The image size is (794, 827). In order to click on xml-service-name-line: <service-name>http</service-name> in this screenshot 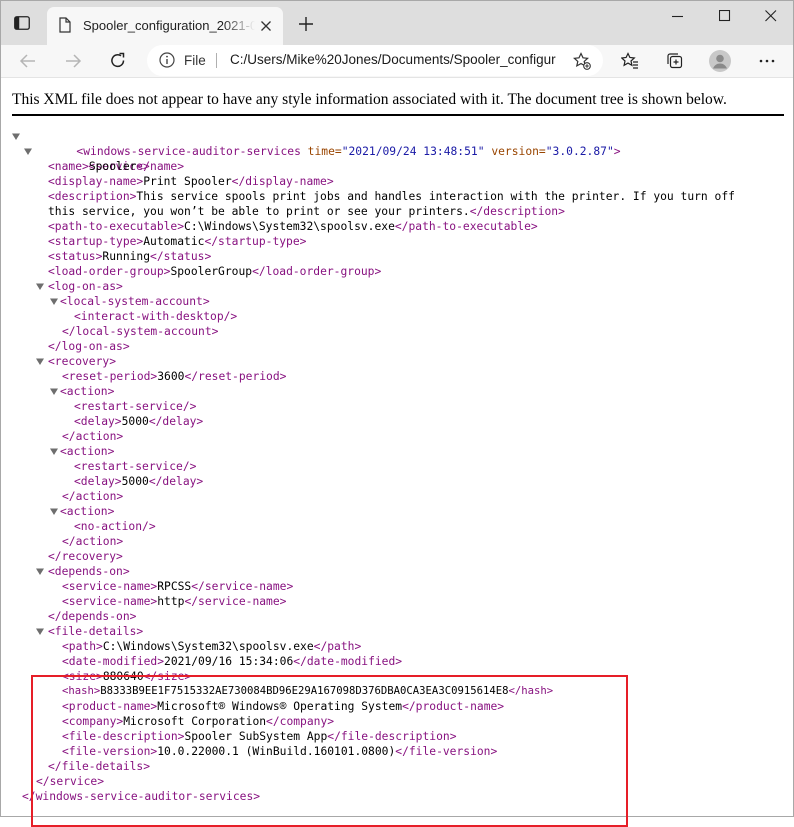, I will do `click(174, 601)`.